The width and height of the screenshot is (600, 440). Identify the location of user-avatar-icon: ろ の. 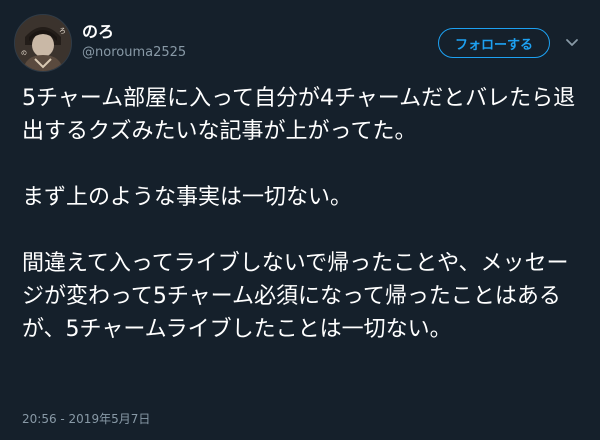
(43, 43).